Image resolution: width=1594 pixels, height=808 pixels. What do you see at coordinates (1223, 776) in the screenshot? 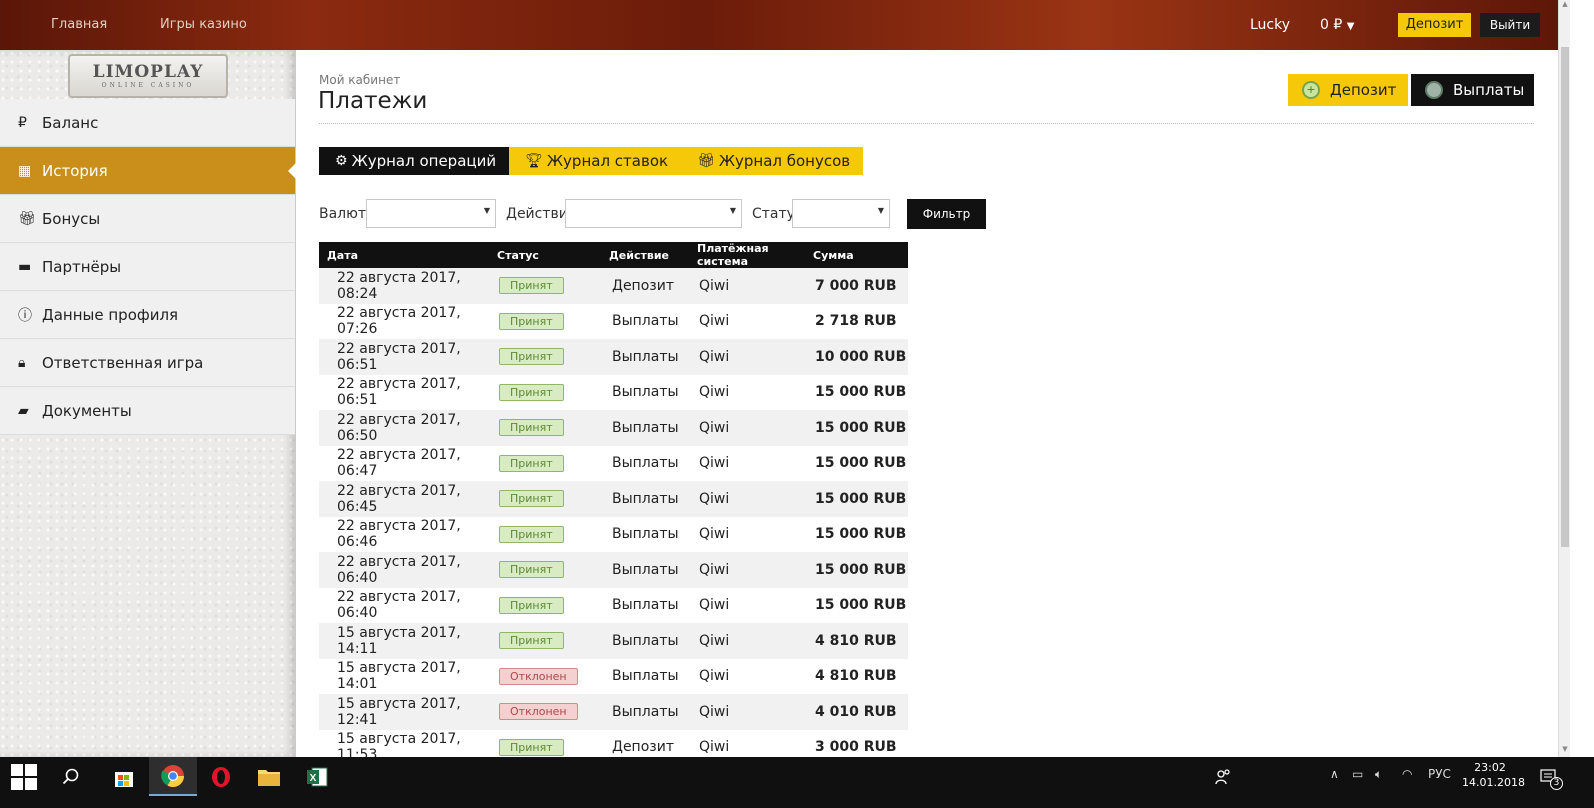
I see `people-icon` at bounding box center [1223, 776].